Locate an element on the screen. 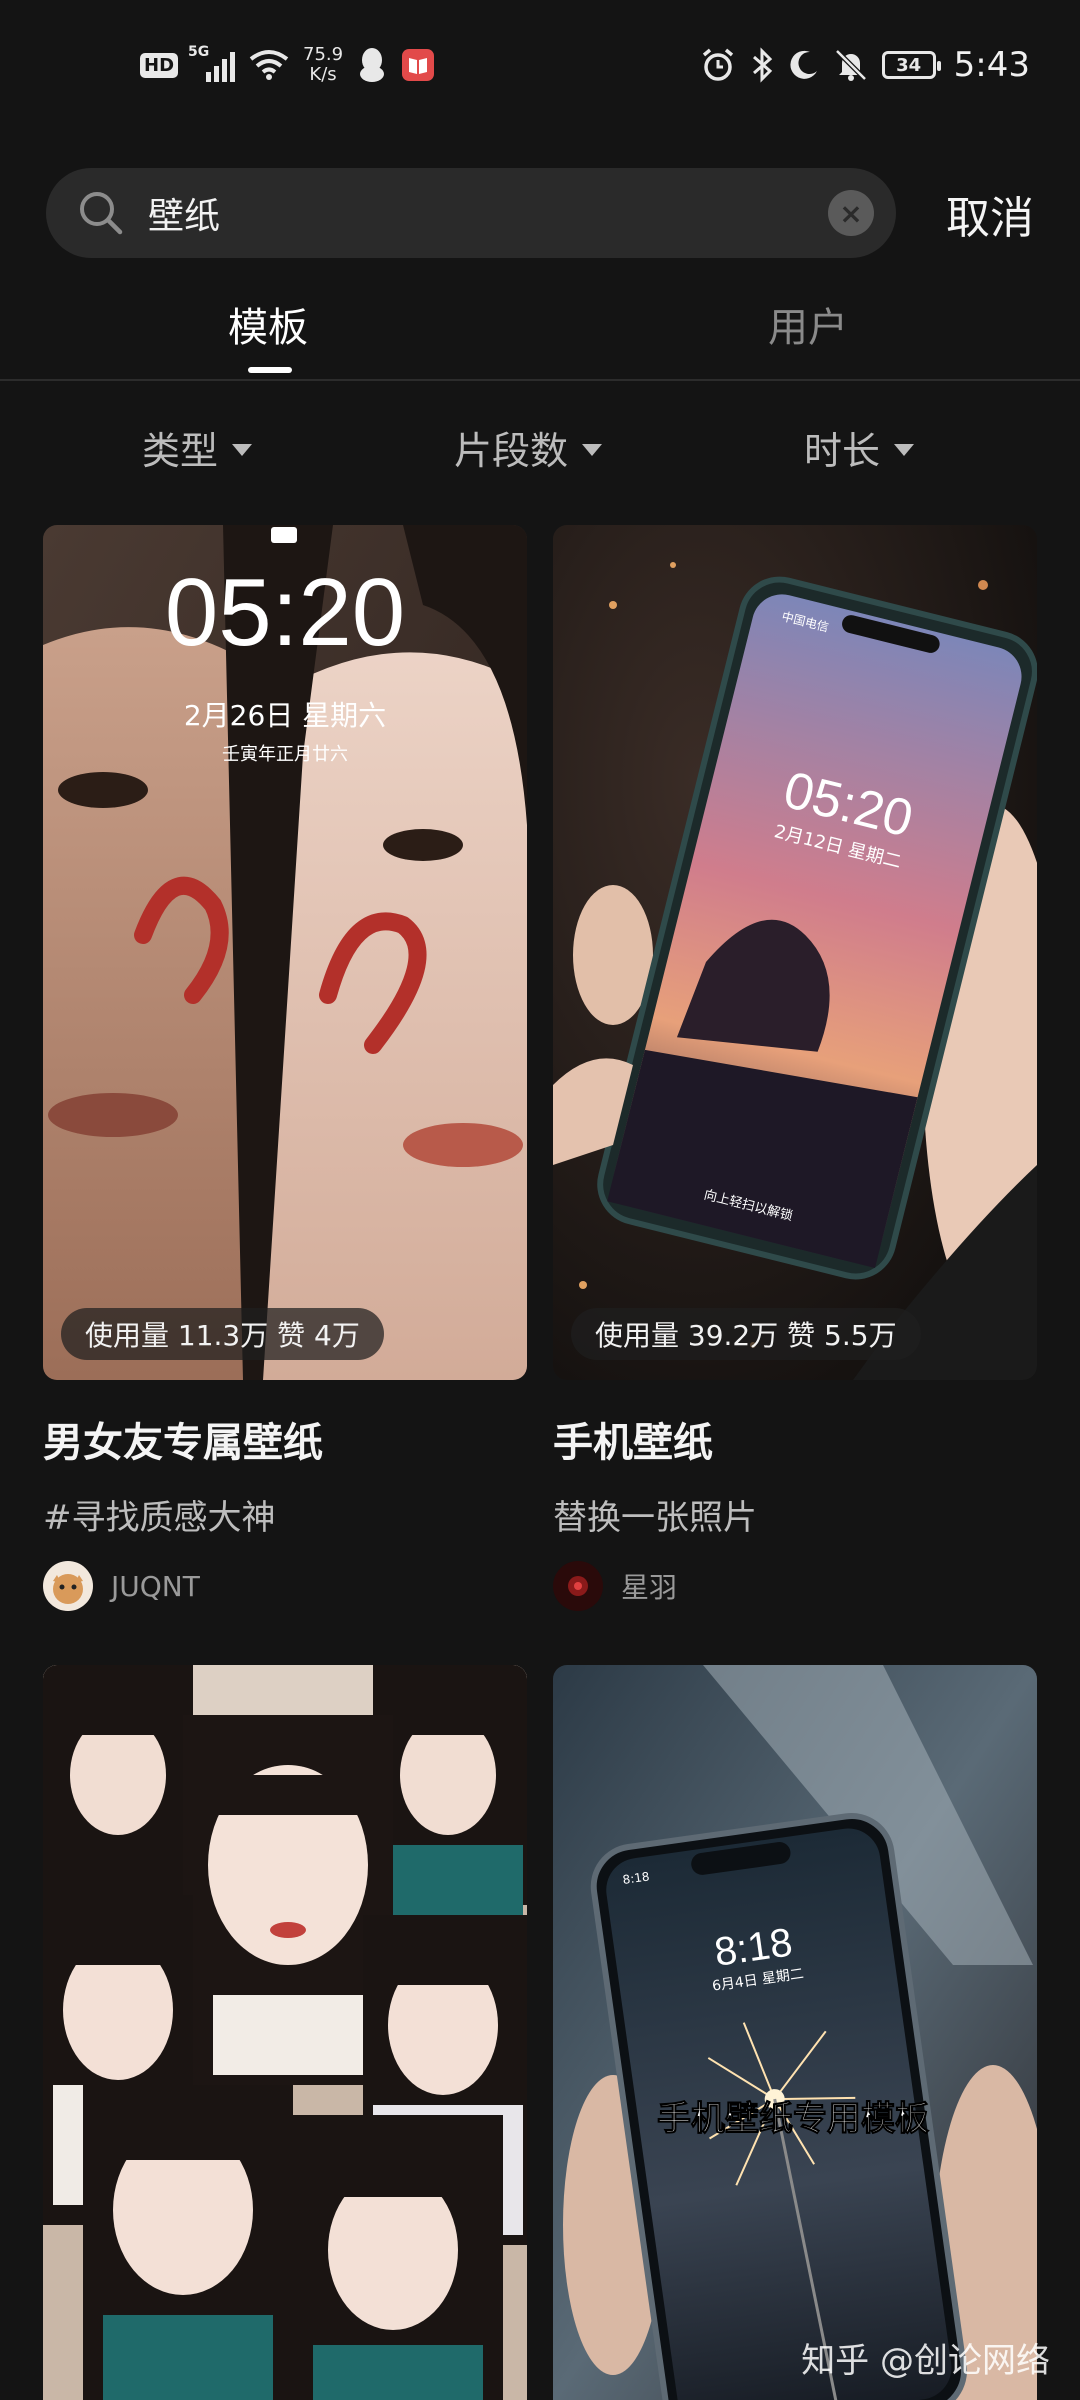 This screenshot has height=2400, width=1080. selfie-collage-image is located at coordinates (285, 2032).